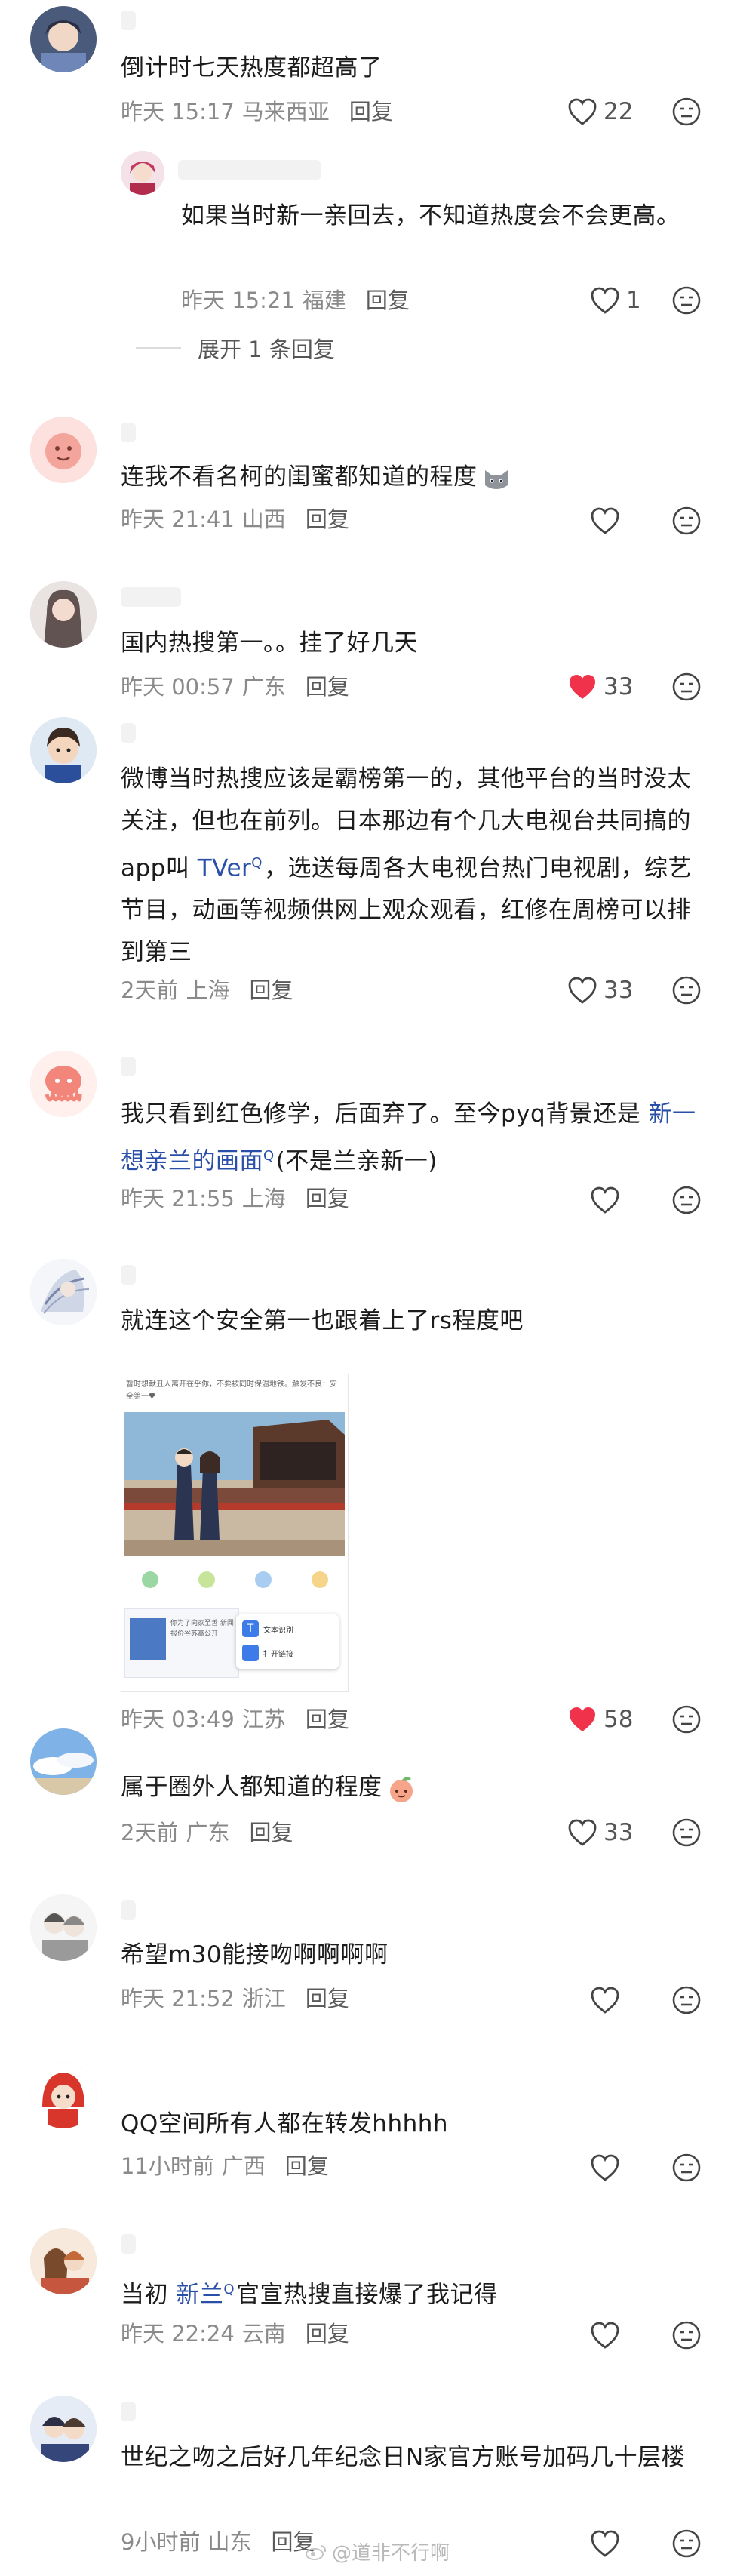 This screenshot has height=2576, width=731. What do you see at coordinates (249, 170) in the screenshot?
I see `reply-username` at bounding box center [249, 170].